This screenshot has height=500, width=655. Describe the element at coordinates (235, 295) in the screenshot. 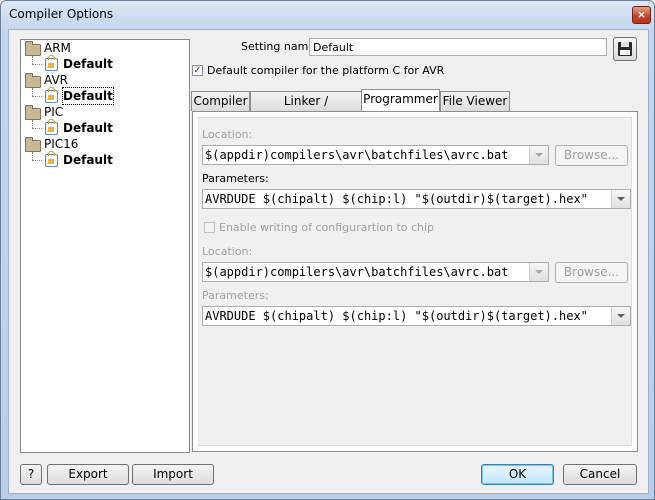

I see `config-parameters-label: Parameters:` at that location.